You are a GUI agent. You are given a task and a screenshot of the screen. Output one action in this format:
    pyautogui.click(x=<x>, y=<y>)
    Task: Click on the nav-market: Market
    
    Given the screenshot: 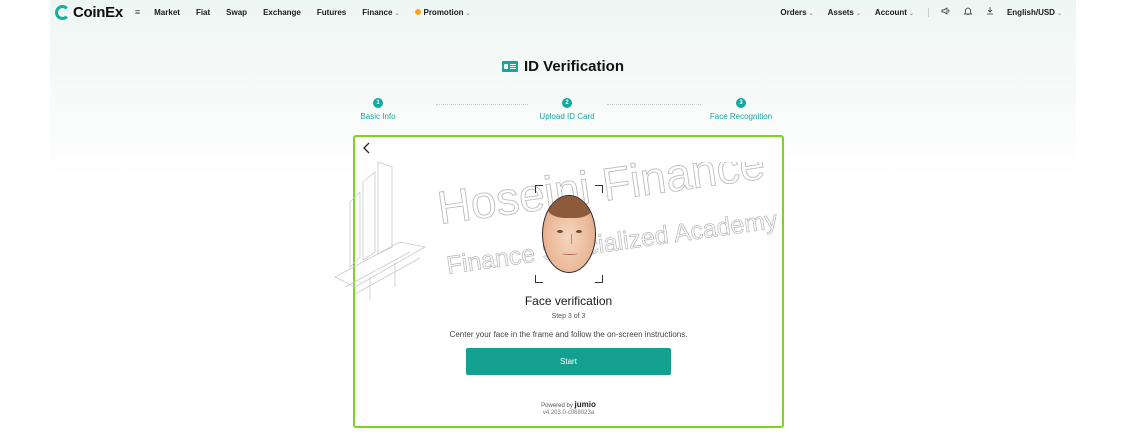 What is the action you would take?
    pyautogui.click(x=167, y=12)
    